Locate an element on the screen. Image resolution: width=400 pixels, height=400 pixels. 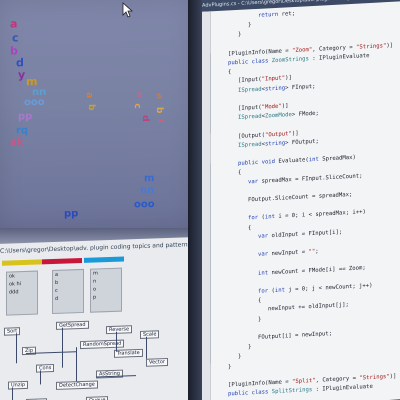
rendered-glyph: nn is located at coordinates (147, 191).